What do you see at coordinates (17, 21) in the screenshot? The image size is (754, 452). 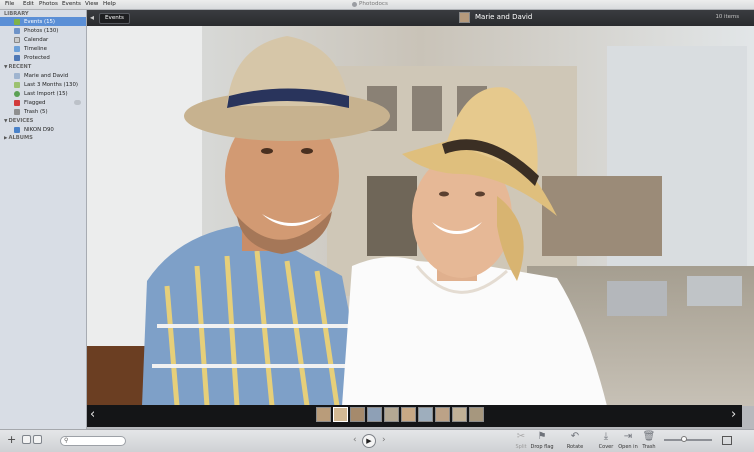 I see `events-icon` at bounding box center [17, 21].